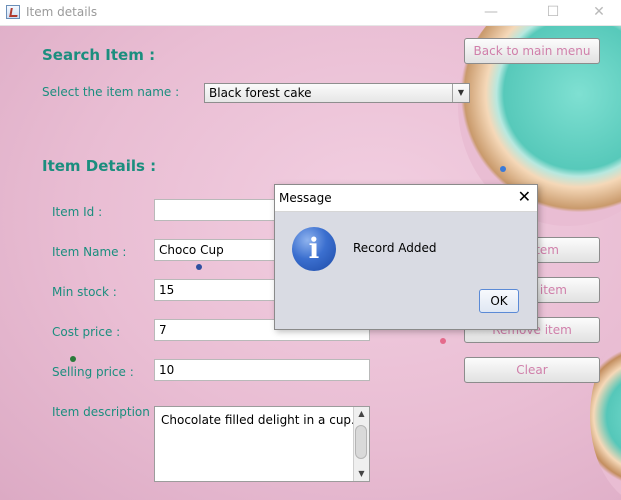 Image resolution: width=621 pixels, height=500 pixels. I want to click on description-scrollbar: ▲ ▼, so click(361, 444).